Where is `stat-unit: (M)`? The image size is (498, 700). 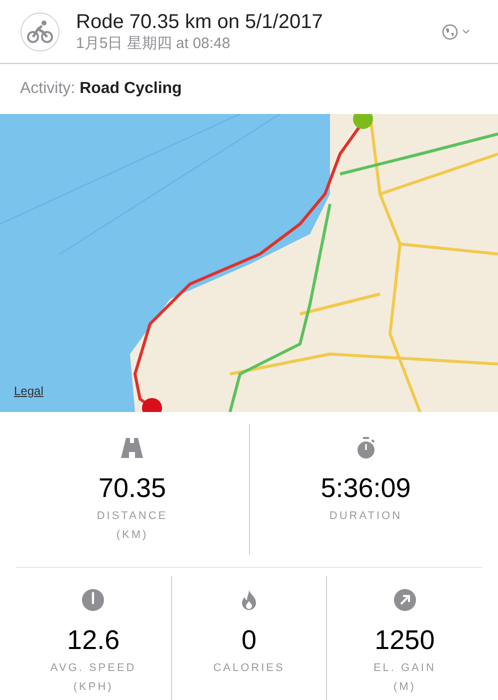
stat-unit: (M) is located at coordinates (404, 687).